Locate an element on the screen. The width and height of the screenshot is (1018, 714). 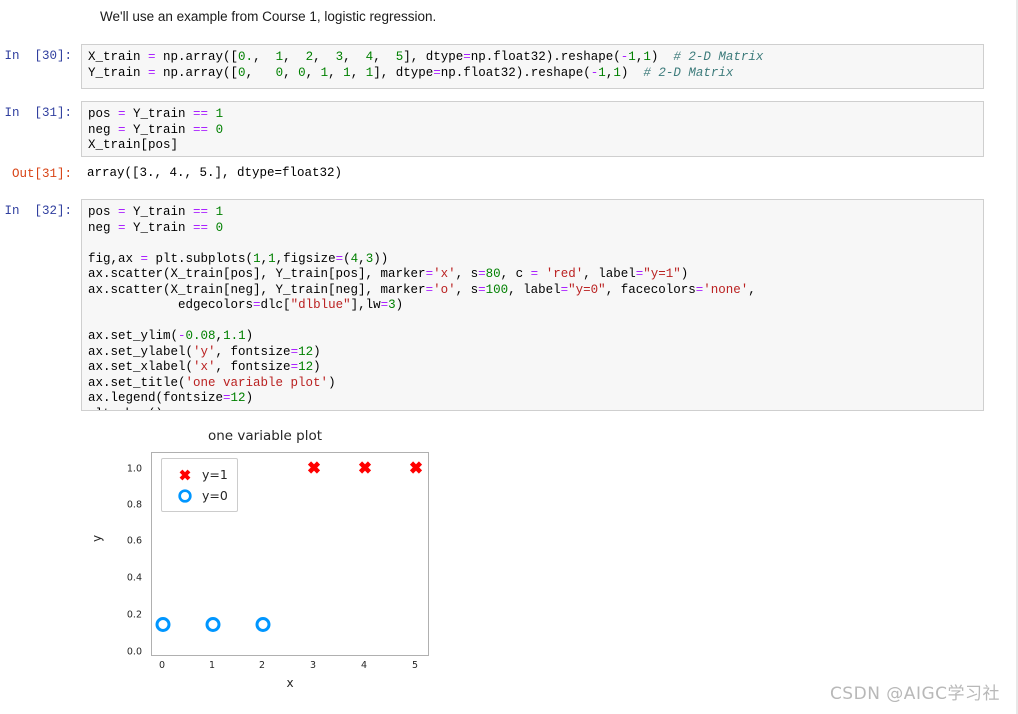
chart-legend: y=1 y=0 is located at coordinates (199, 485).